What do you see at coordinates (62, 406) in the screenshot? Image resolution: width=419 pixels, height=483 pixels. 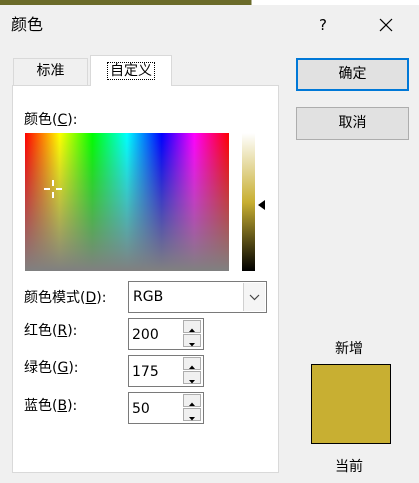 I see `blue-label-key: B` at bounding box center [62, 406].